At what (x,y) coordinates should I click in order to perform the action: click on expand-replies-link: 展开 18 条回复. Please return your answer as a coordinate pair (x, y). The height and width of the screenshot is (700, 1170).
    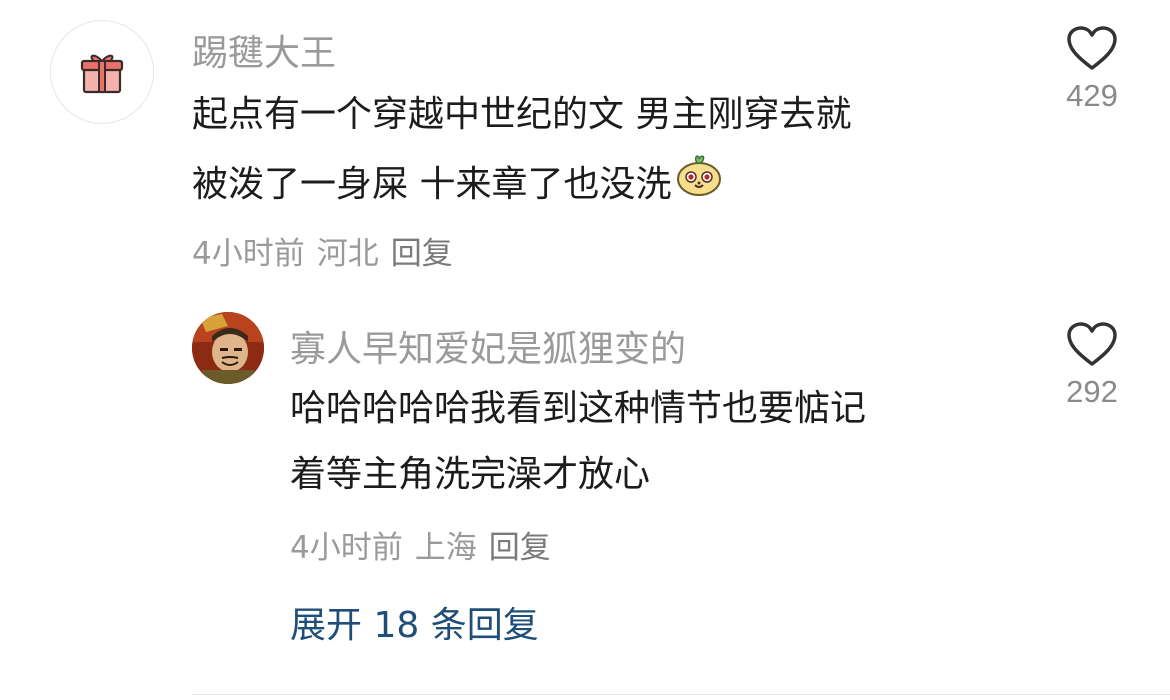
    Looking at the image, I should click on (414, 622).